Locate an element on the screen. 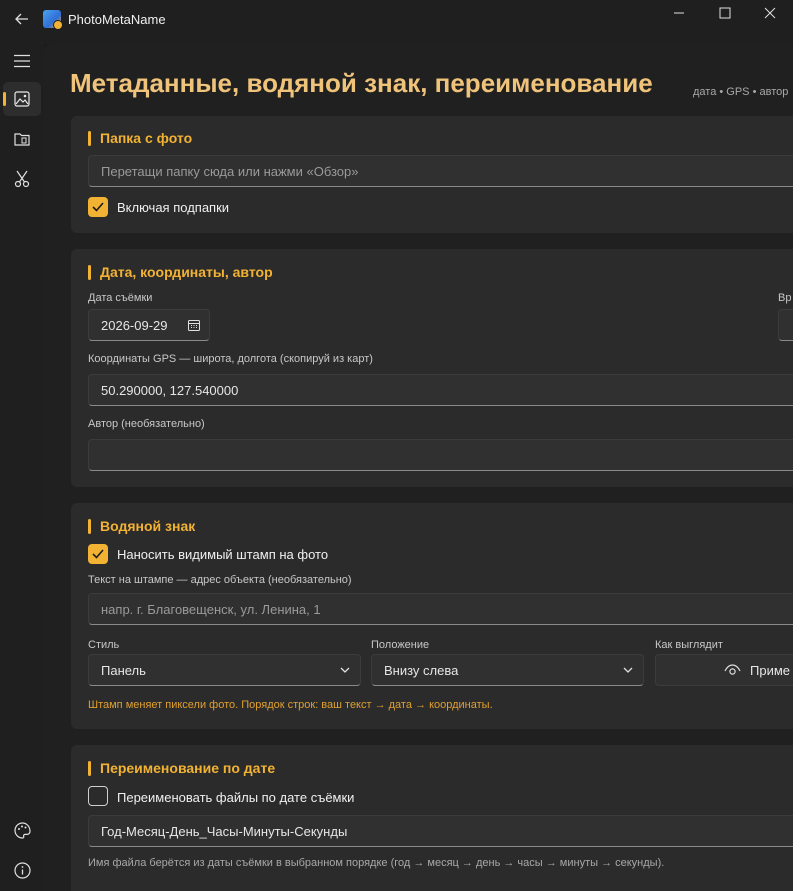 The image size is (805, 891). sidebar-item-cut is located at coordinates (22, 179).